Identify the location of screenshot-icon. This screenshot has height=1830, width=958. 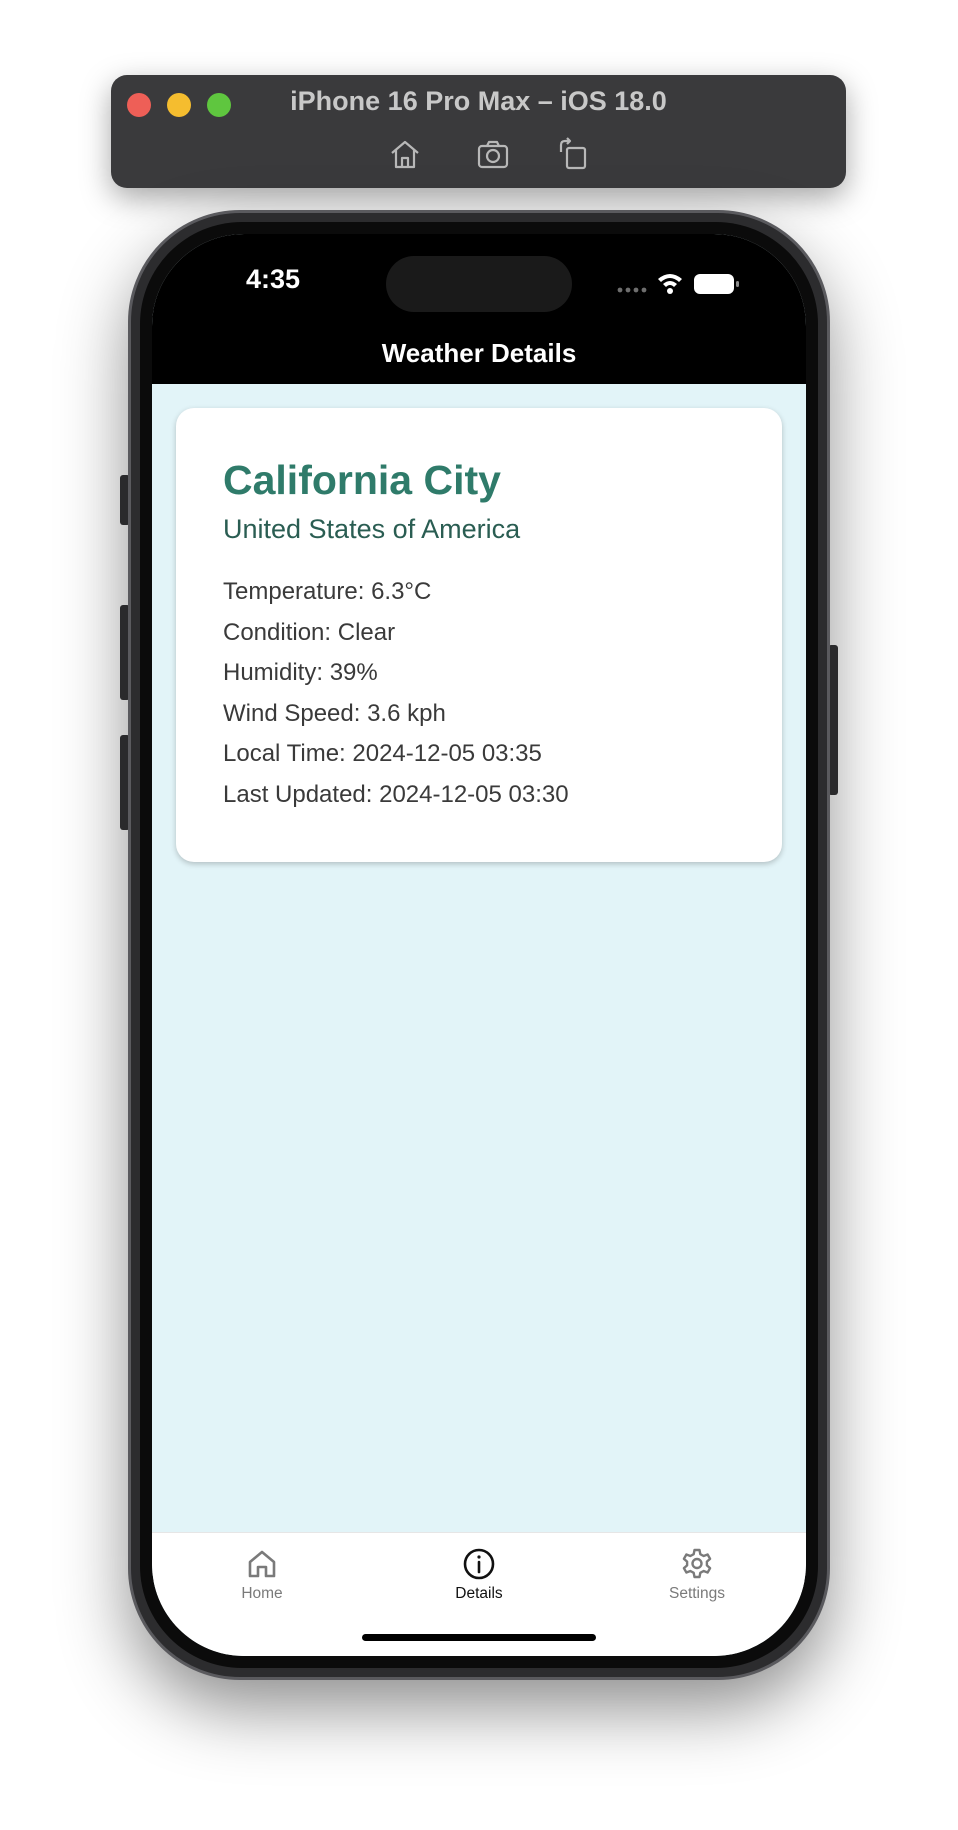
(493, 154).